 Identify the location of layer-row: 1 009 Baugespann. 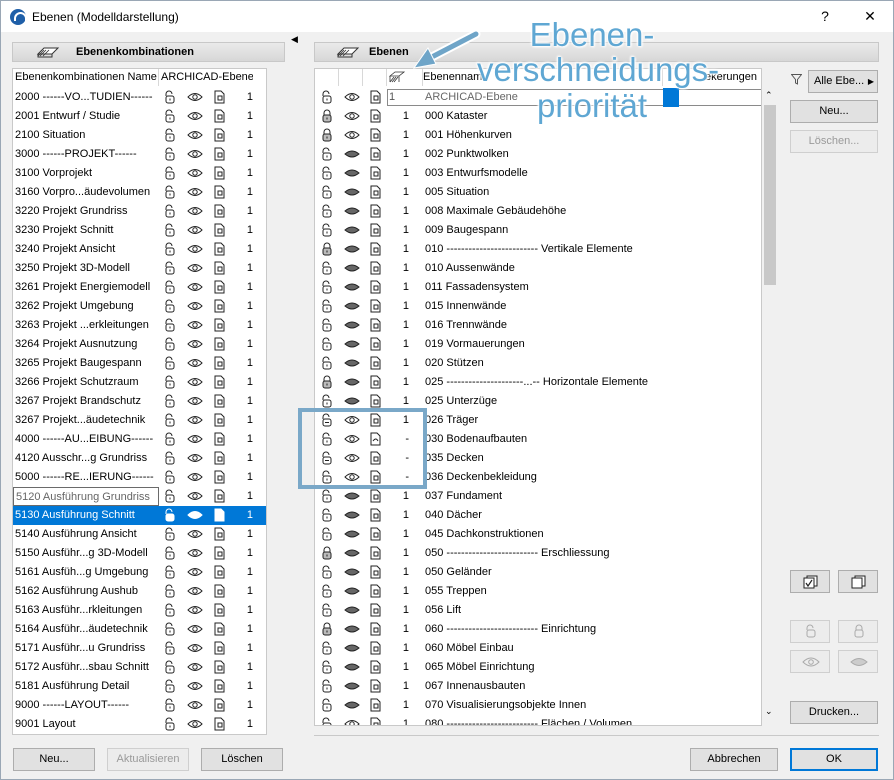
(538, 230).